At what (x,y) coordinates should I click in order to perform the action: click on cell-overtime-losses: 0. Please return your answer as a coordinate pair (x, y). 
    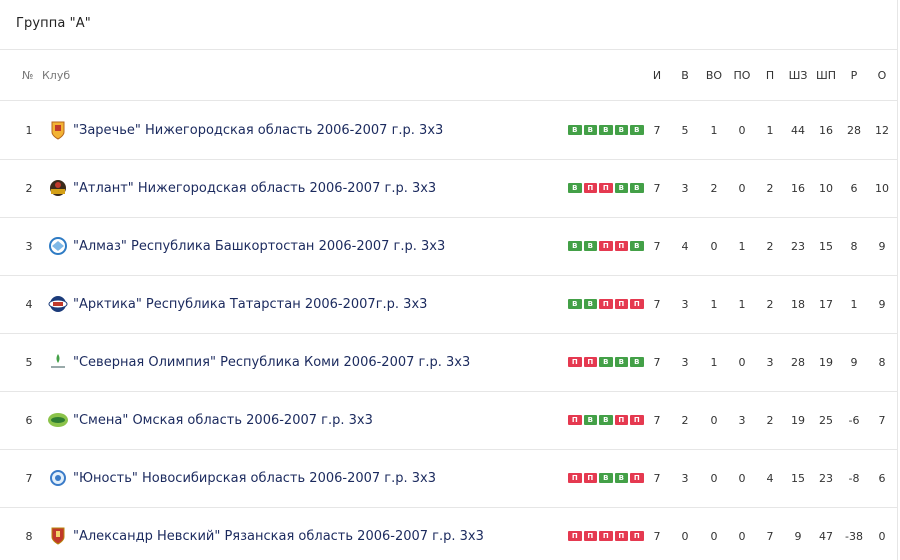
    Looking at the image, I should click on (742, 188).